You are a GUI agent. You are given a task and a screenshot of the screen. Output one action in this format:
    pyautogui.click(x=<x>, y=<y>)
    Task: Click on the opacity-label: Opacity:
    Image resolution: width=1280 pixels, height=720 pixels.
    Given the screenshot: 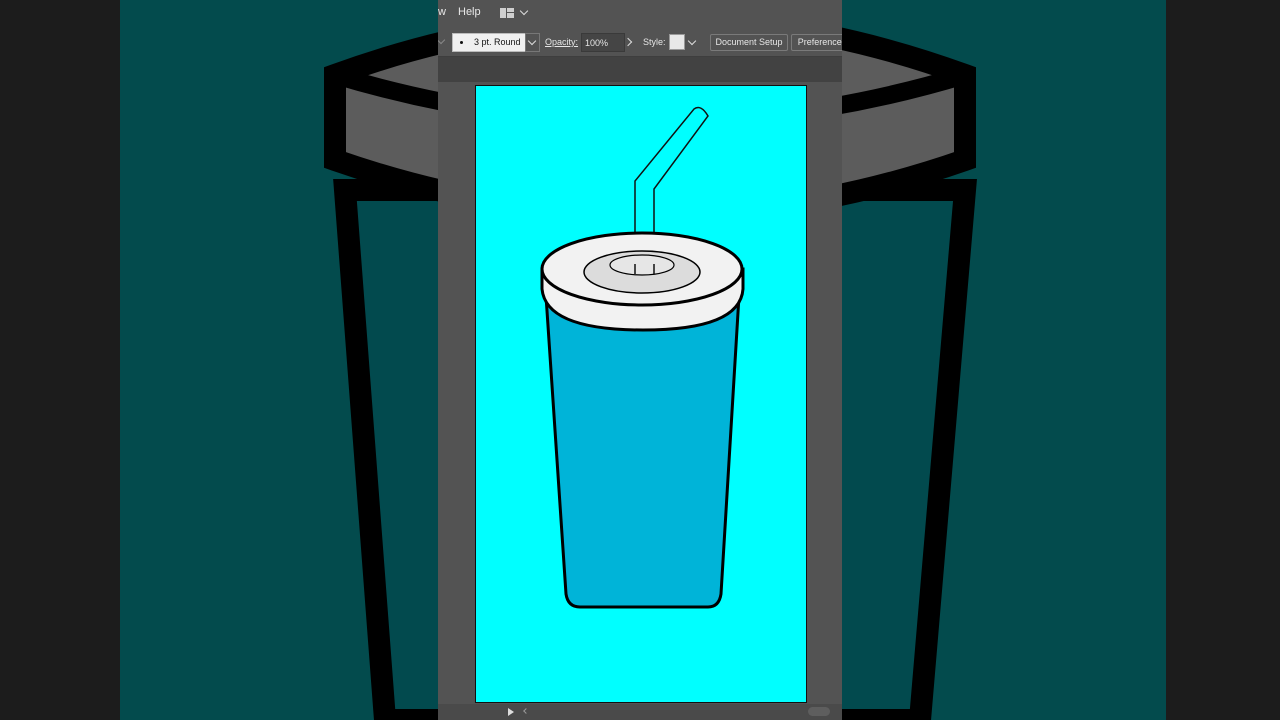 What is the action you would take?
    pyautogui.click(x=561, y=42)
    